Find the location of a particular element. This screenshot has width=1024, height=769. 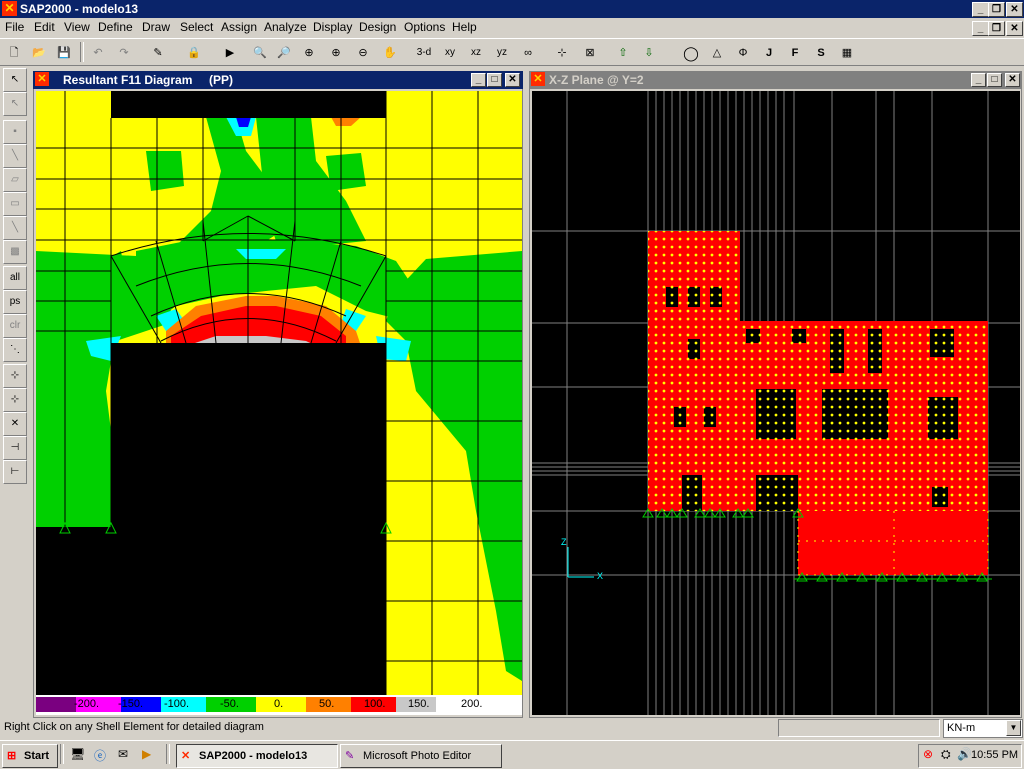

pencil-icon: ✎ is located at coordinates (158, 53).